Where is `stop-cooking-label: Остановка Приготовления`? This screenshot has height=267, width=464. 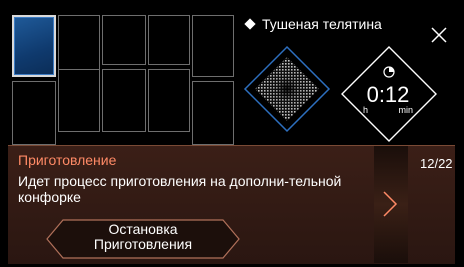 stop-cooking-label: Остановка Приготовления is located at coordinates (143, 237).